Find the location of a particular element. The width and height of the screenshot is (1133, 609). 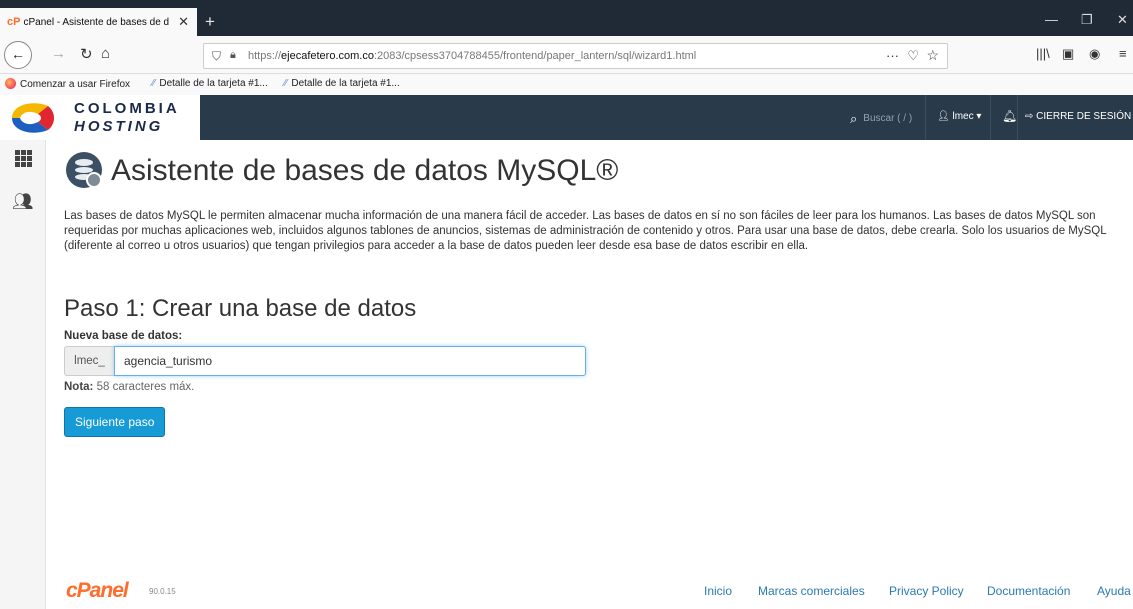

footer-link-help: Ayuda is located at coordinates (1114, 591).